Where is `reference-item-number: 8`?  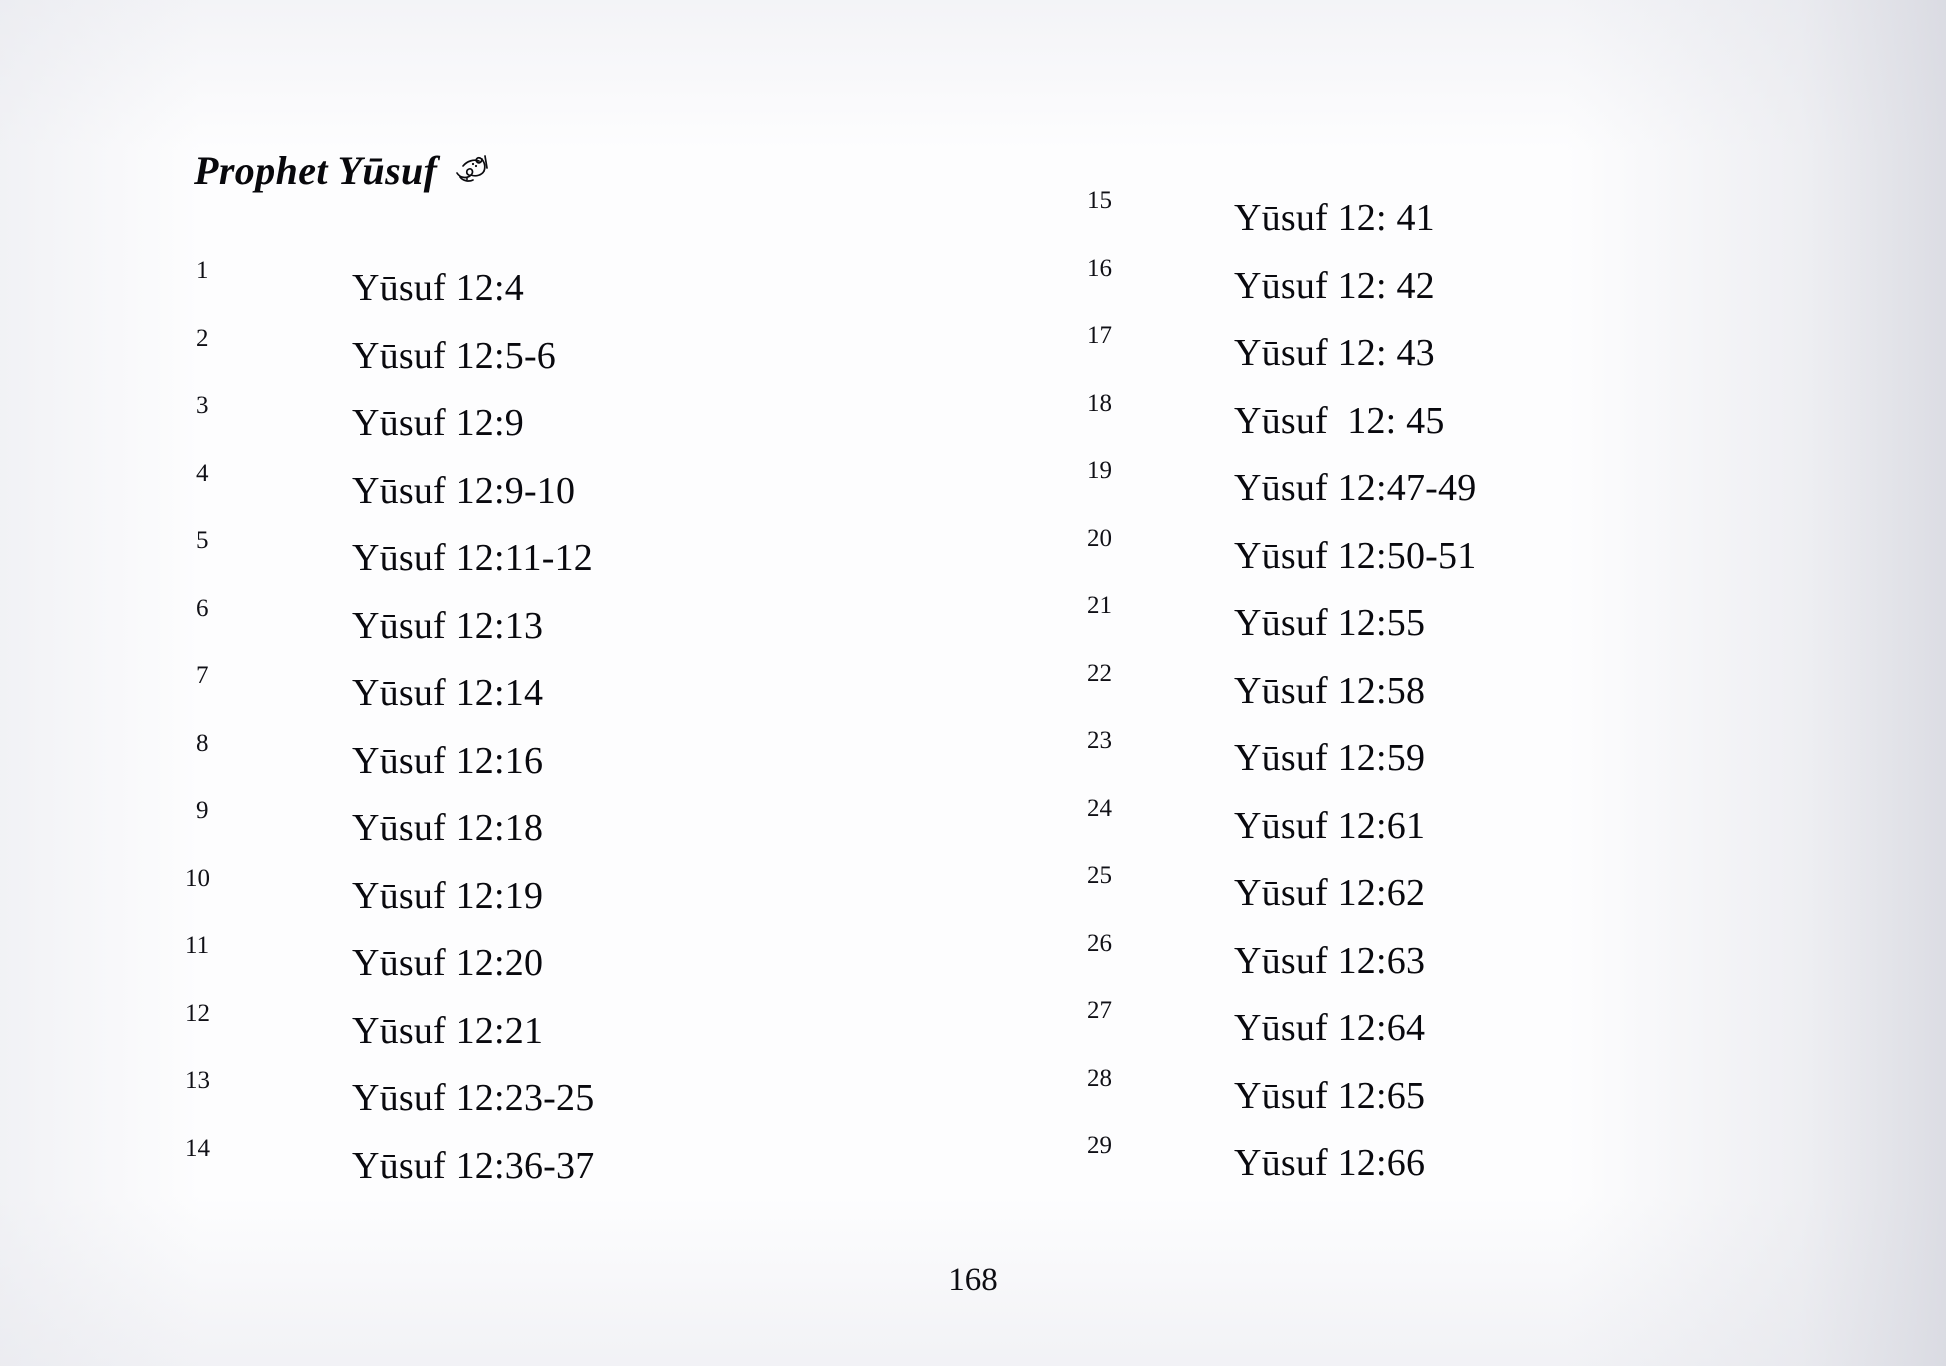 reference-item-number: 8 is located at coordinates (202, 743).